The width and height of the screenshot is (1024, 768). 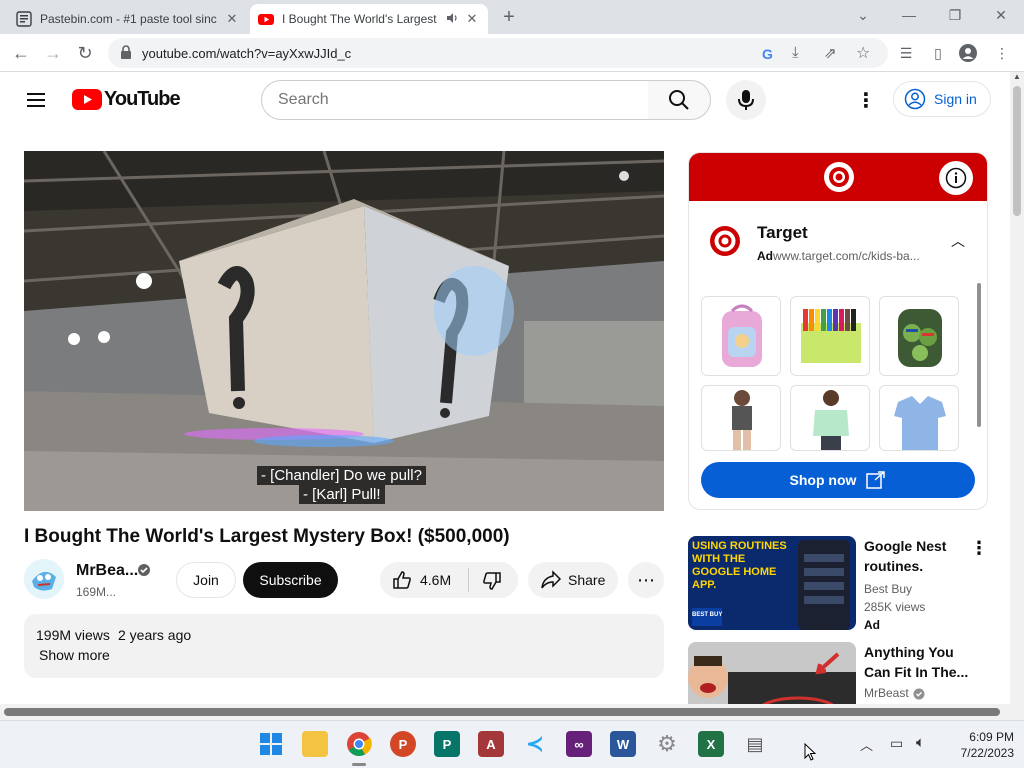 I want to click on voice-search-button, so click(x=746, y=100).